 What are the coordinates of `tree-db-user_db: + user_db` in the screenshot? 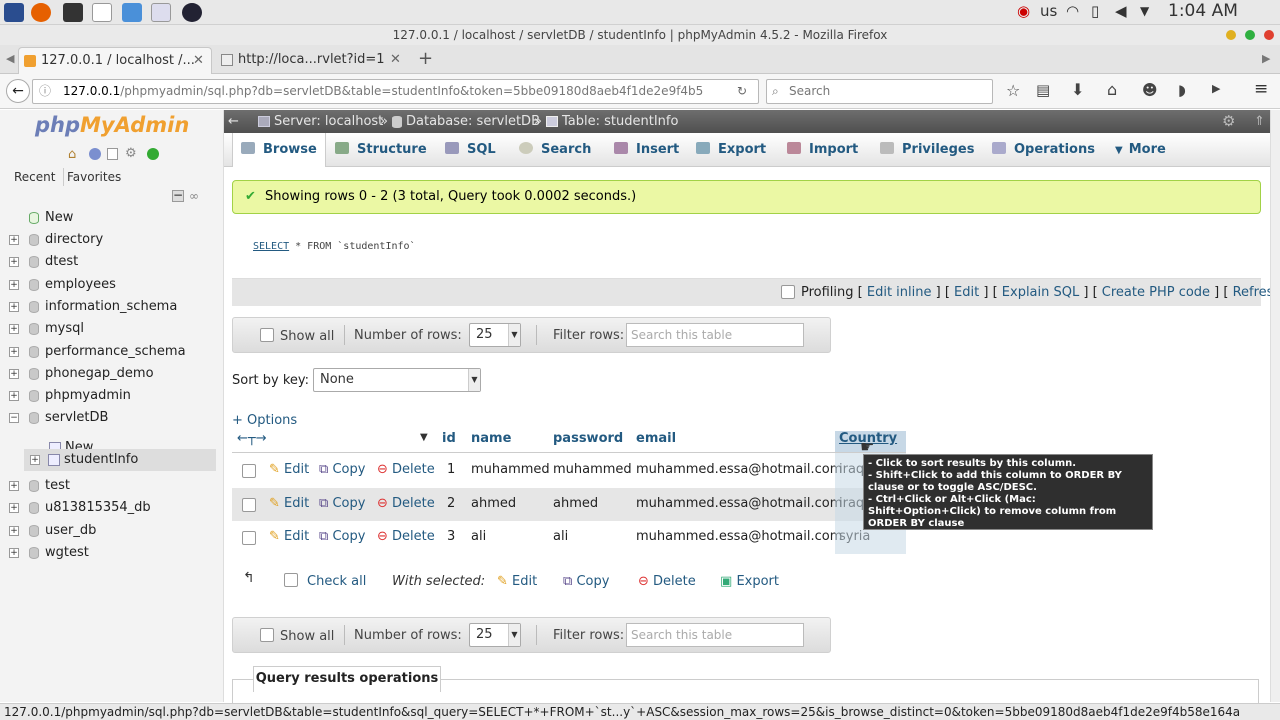 It's located at (112, 531).